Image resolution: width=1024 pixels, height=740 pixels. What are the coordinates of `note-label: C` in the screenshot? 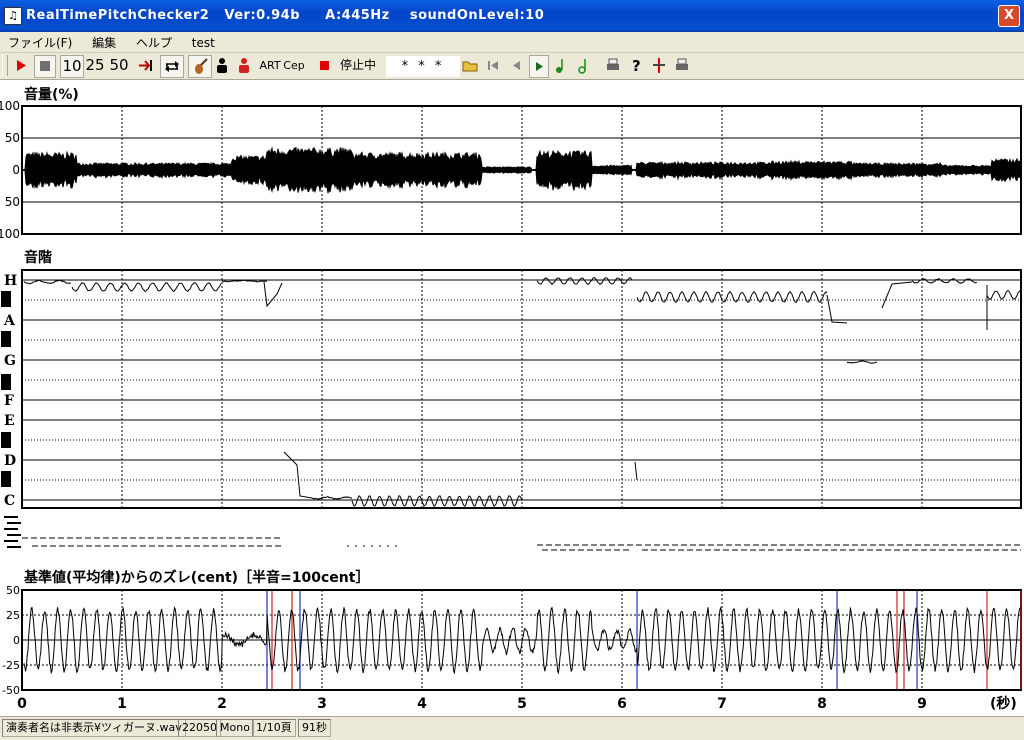 It's located at (9, 501).